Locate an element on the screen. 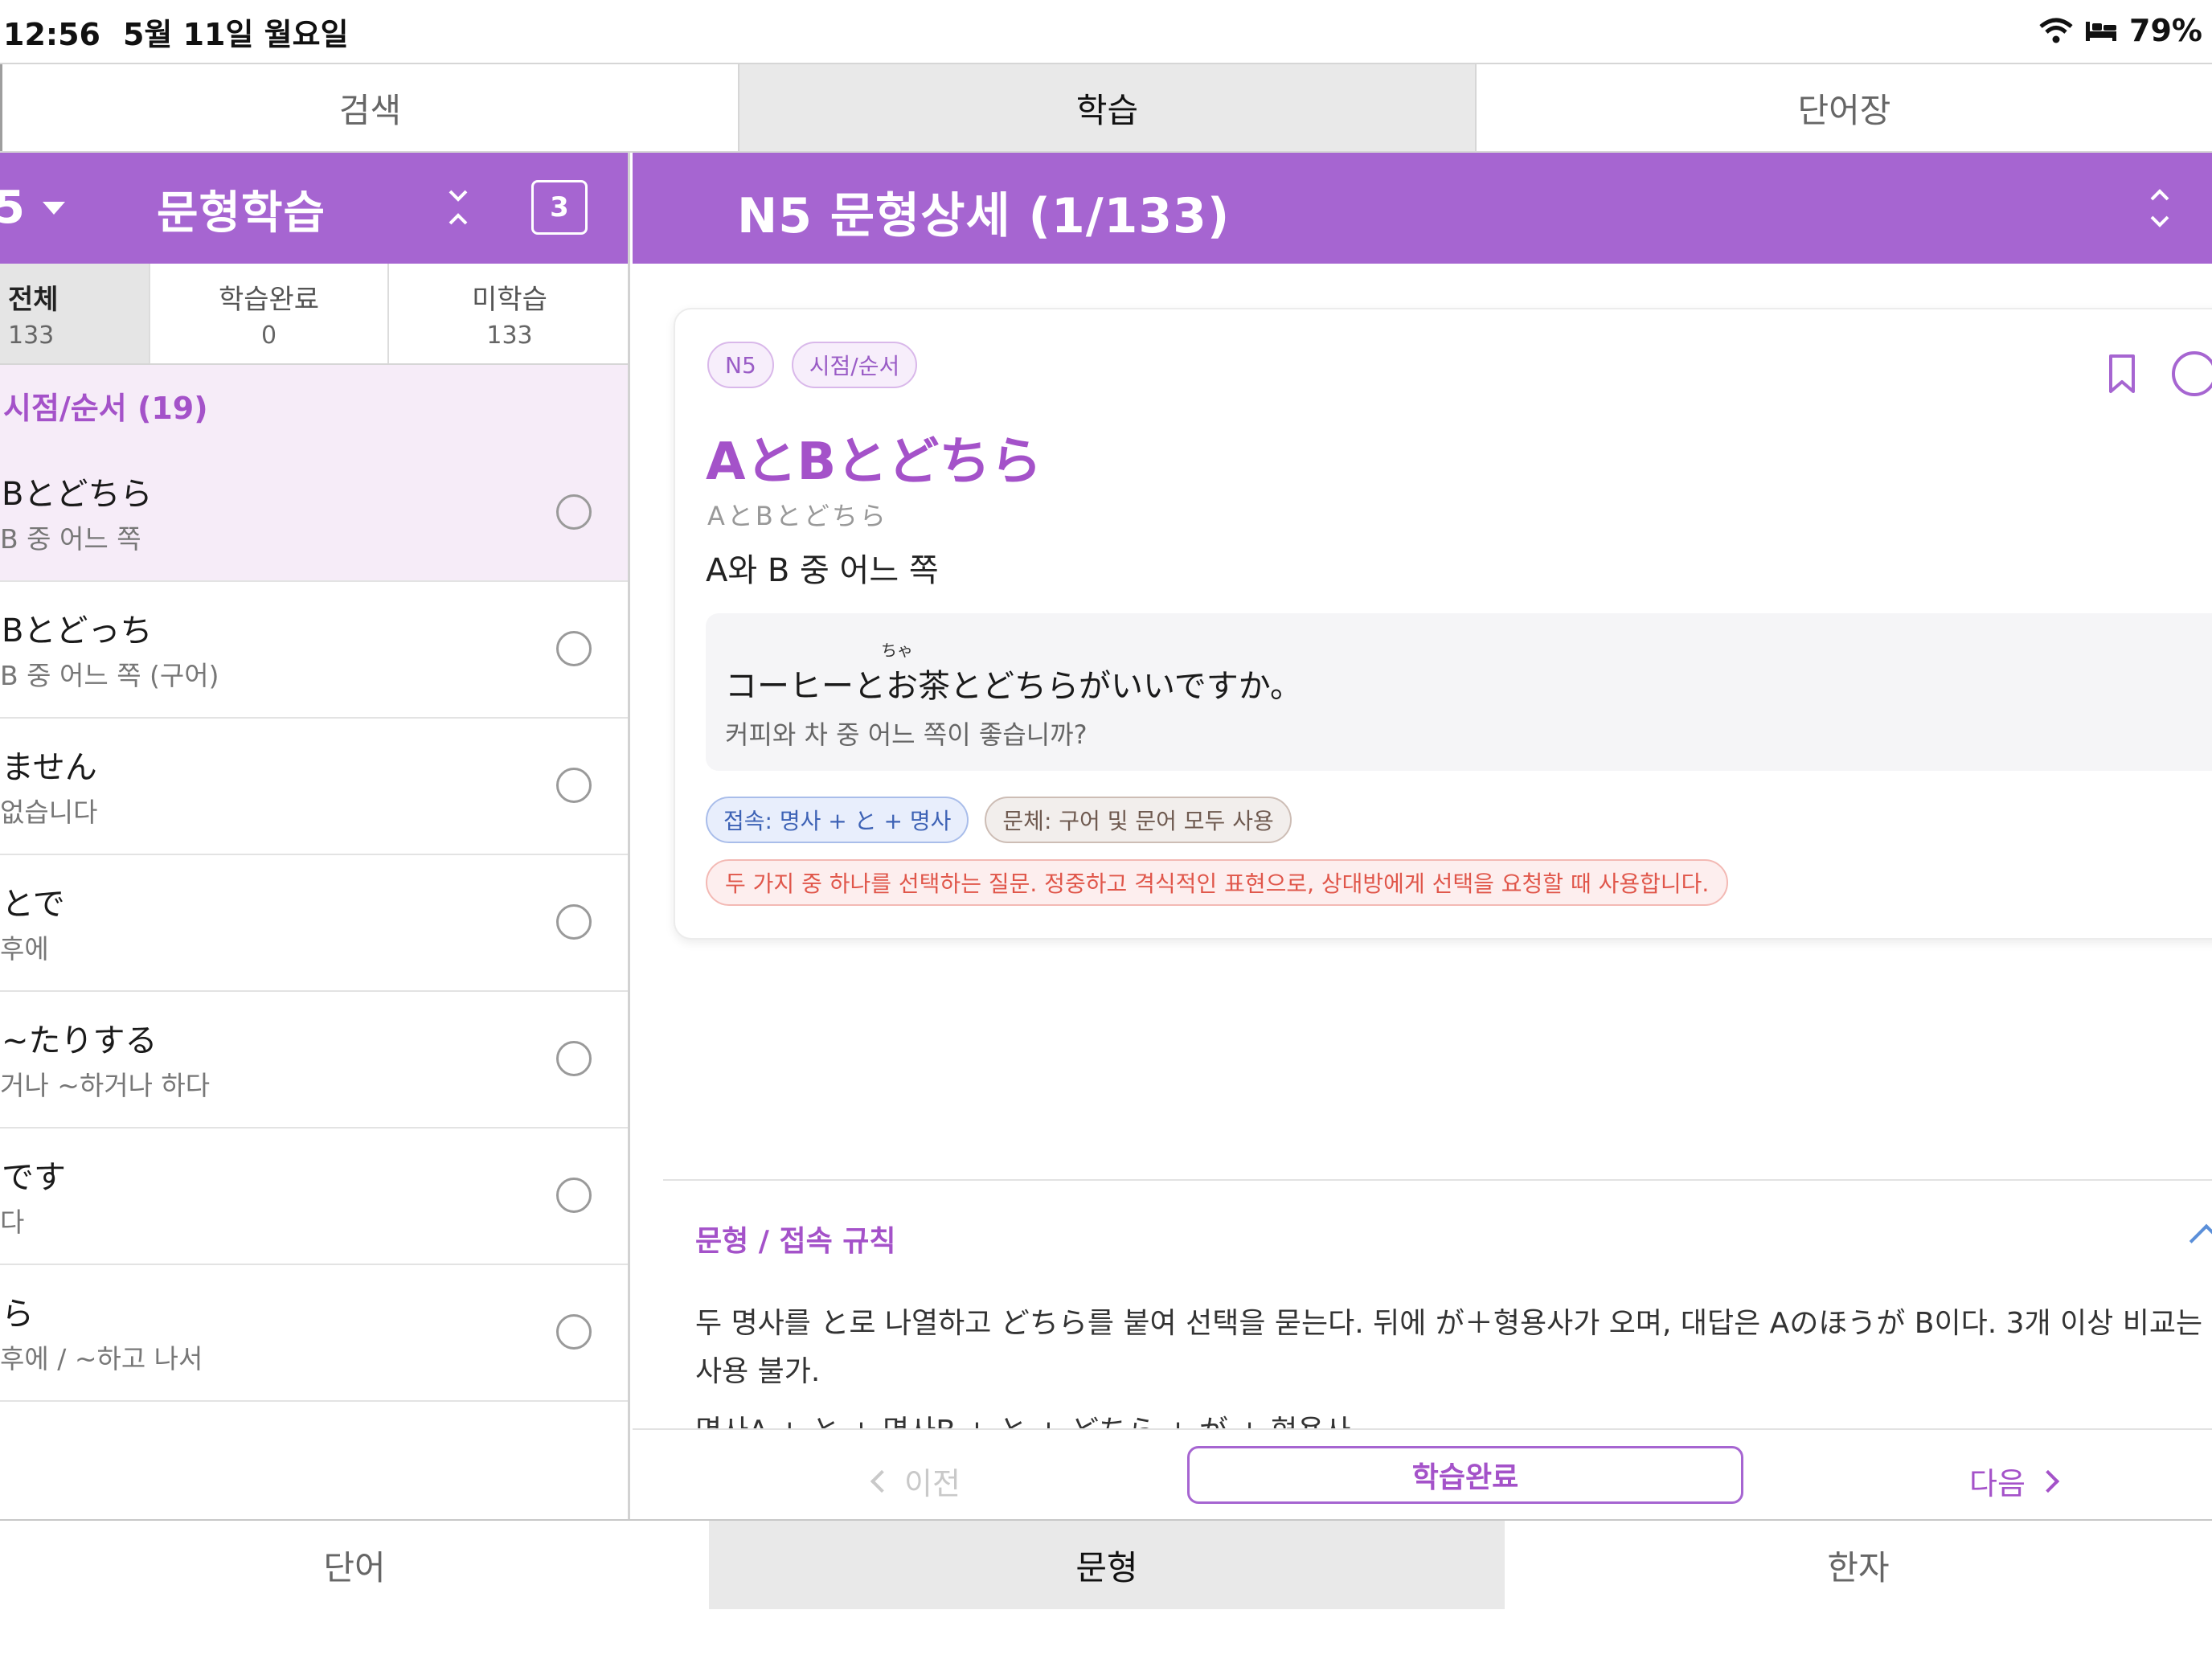 This screenshot has width=2212, height=1659. list-title: 문형학습 is located at coordinates (242, 213).